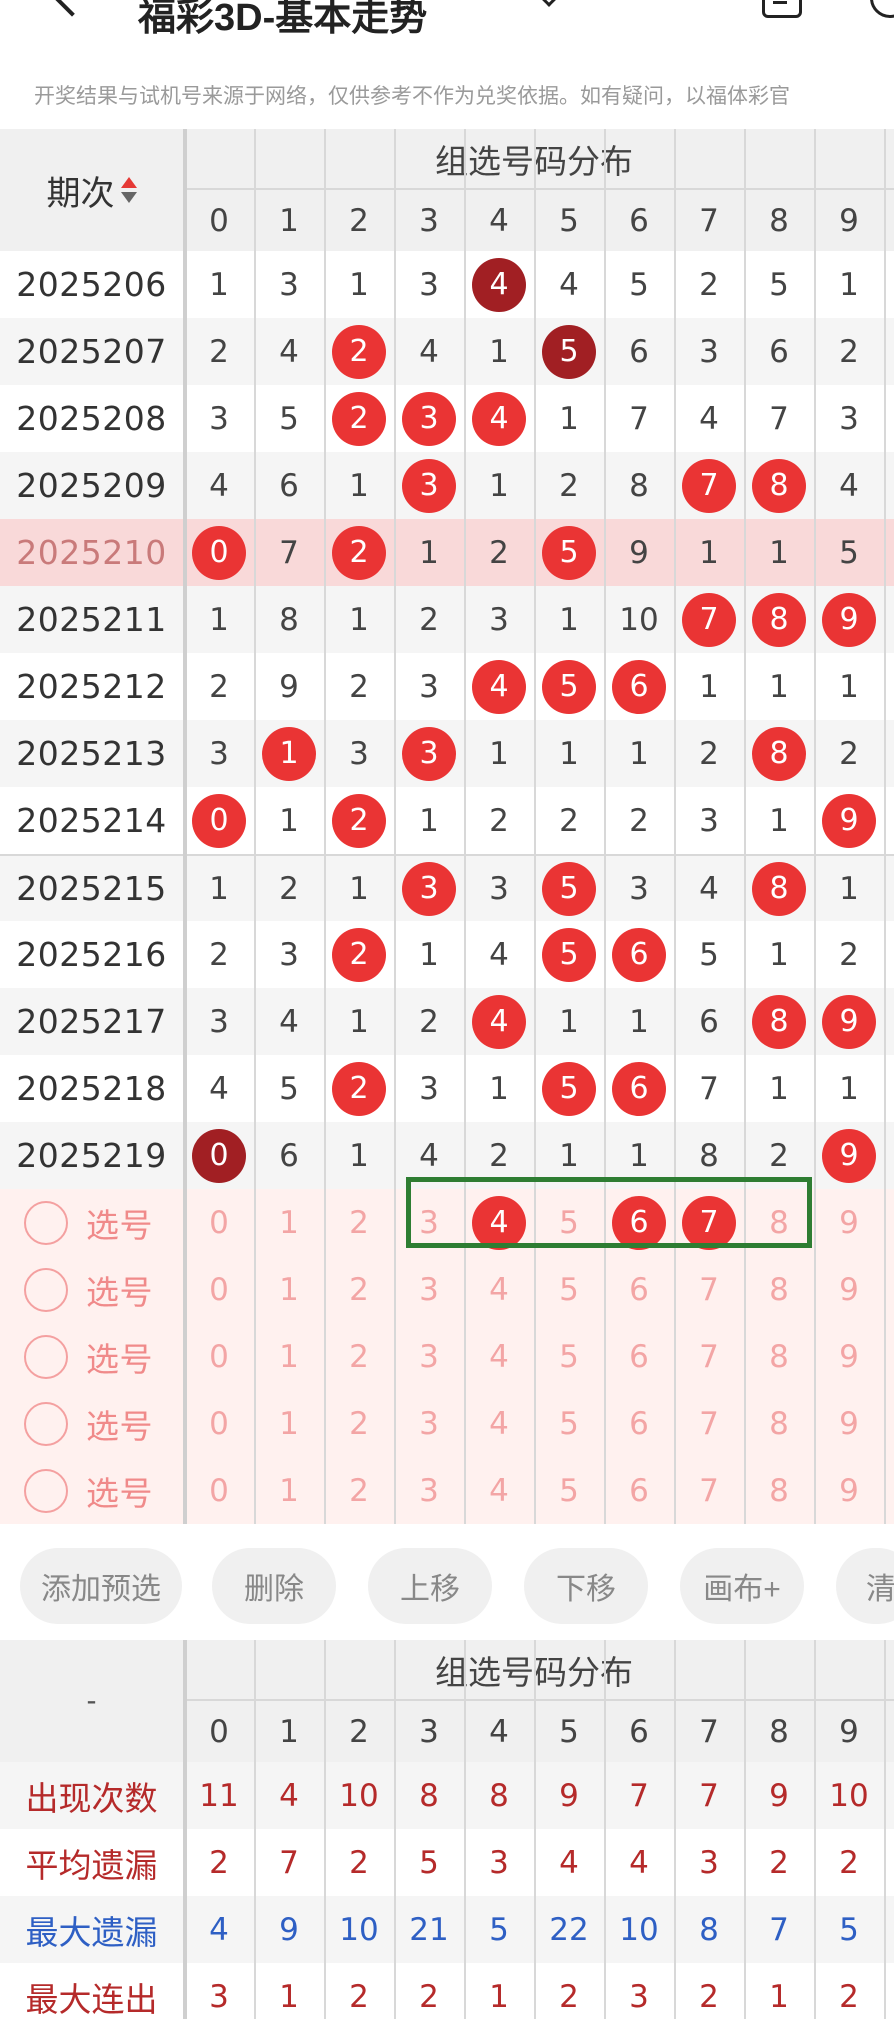 Image resolution: width=894 pixels, height=2019 pixels. What do you see at coordinates (609, 1212) in the screenshot?
I see `selection-box` at bounding box center [609, 1212].